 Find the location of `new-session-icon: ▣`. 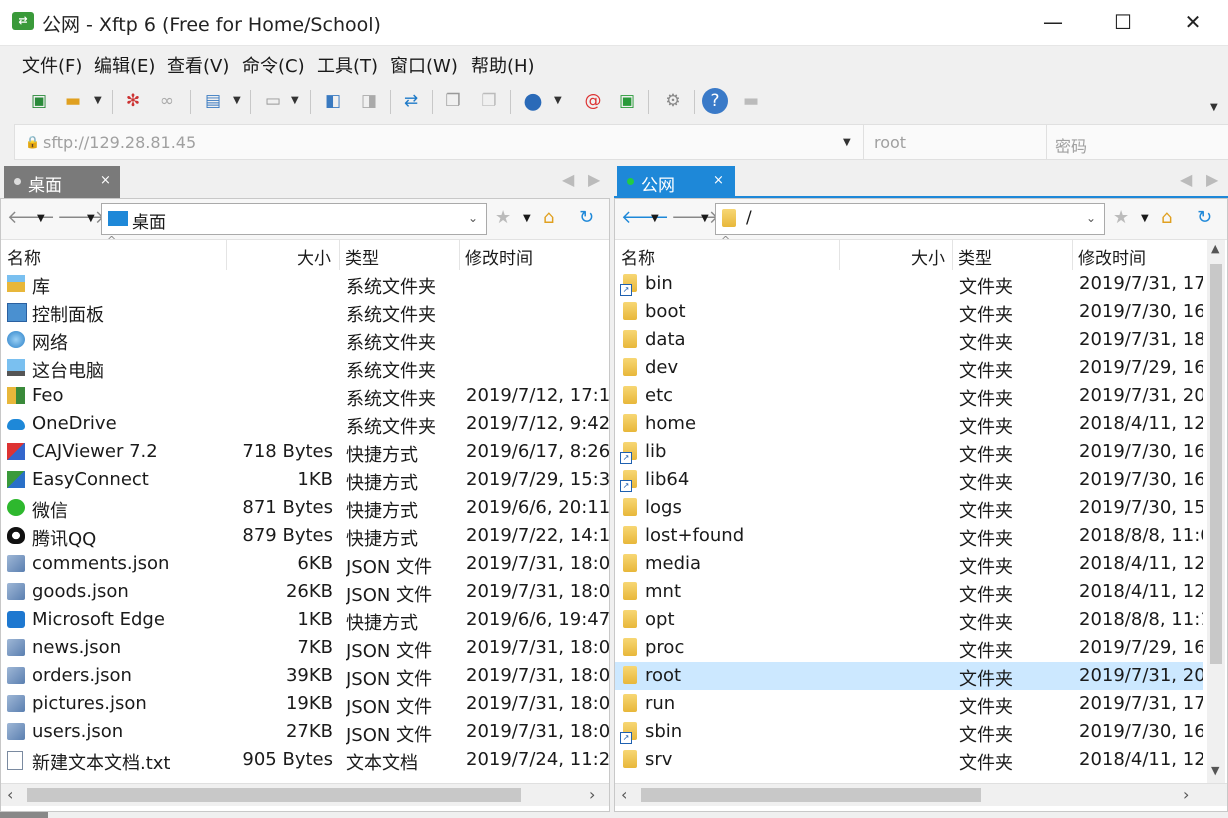

new-session-icon: ▣ is located at coordinates (39, 101).